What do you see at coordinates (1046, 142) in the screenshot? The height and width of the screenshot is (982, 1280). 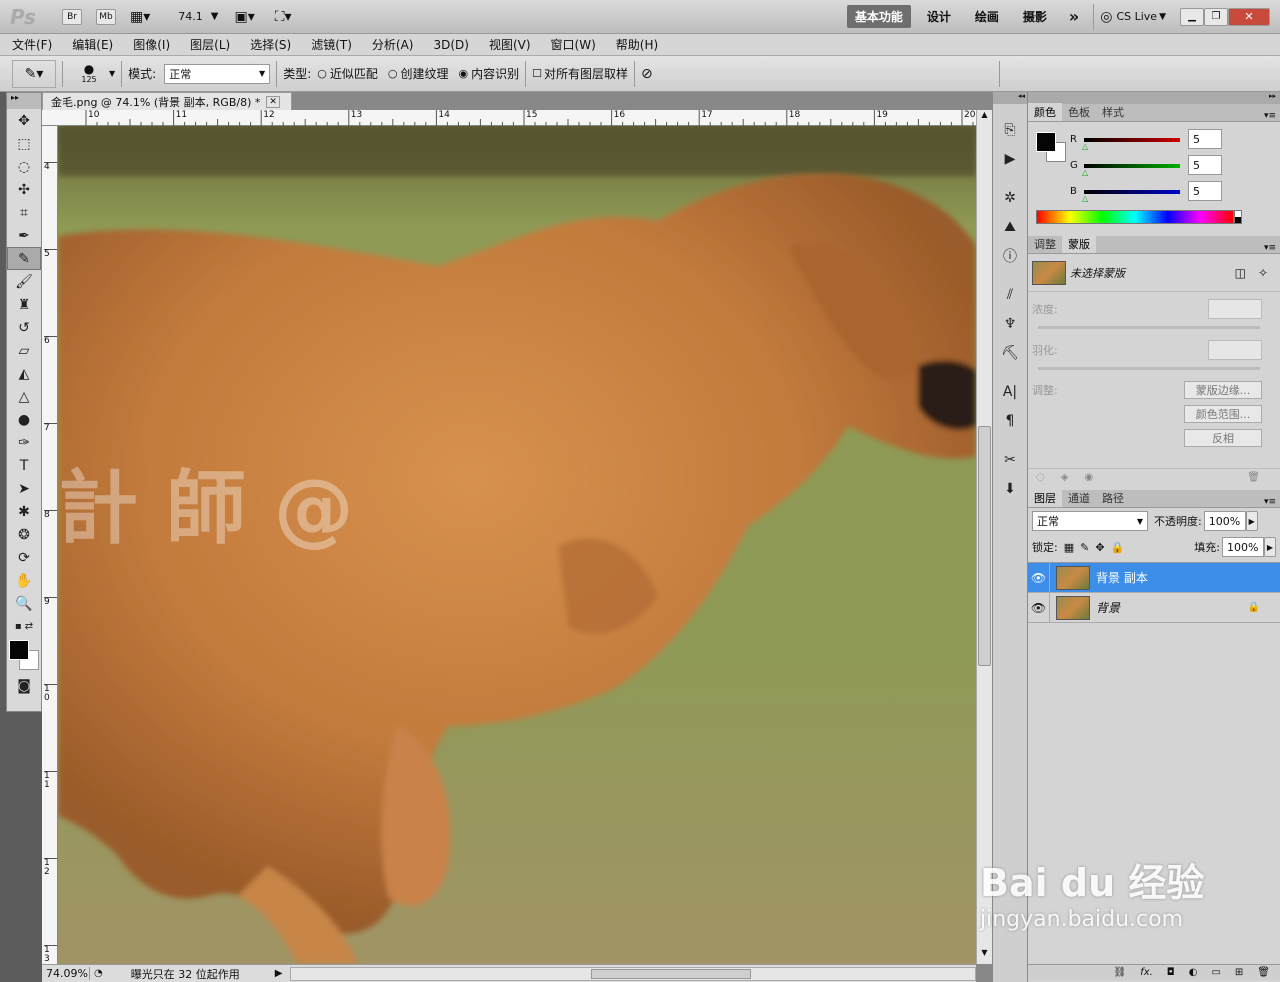 I see `color-fg-swatch` at bounding box center [1046, 142].